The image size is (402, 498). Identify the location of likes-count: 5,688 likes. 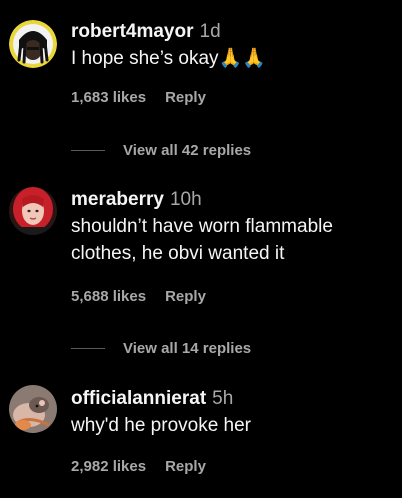
(108, 296).